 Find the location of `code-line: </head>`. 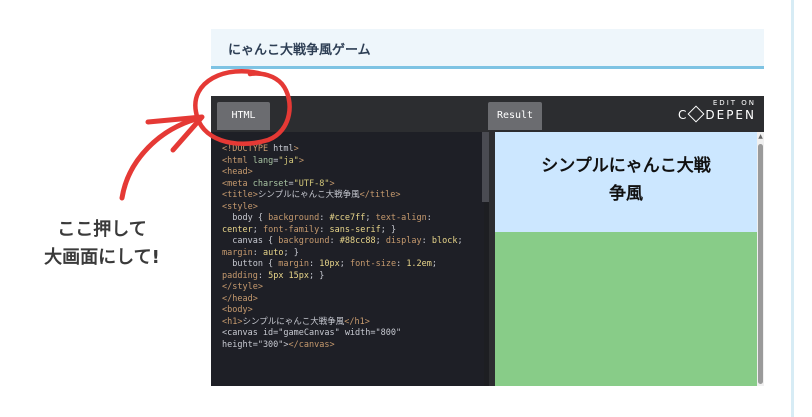

code-line: </head> is located at coordinates (240, 298).